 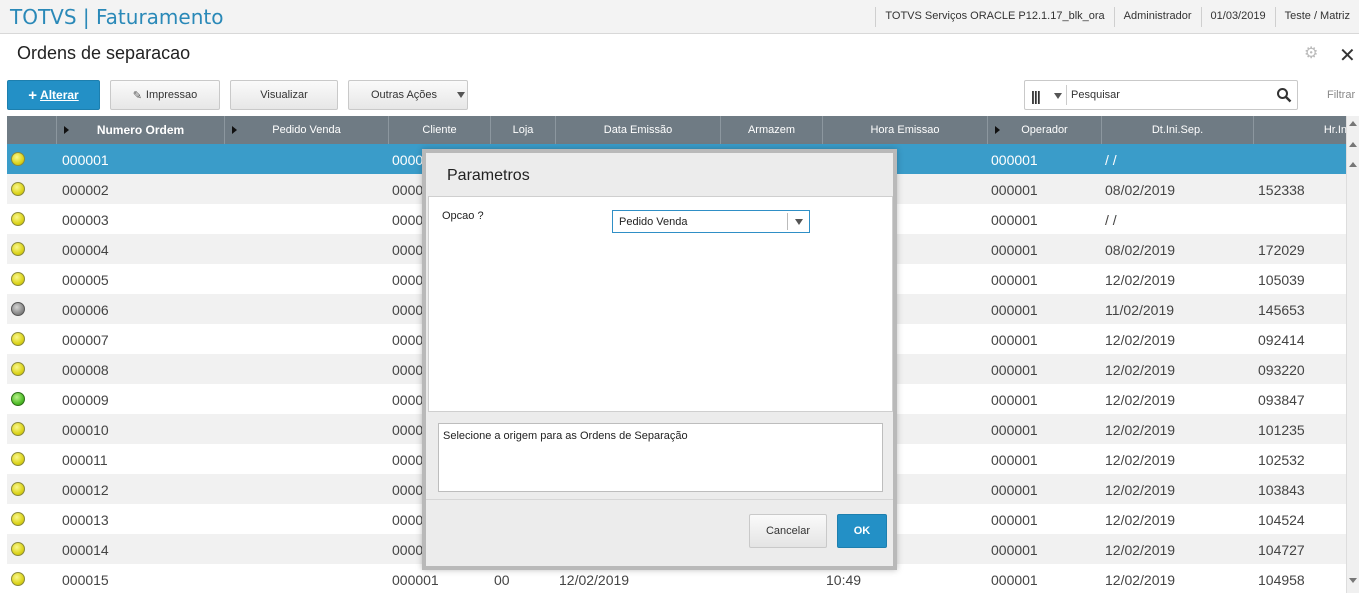 What do you see at coordinates (85, 430) in the screenshot?
I see `cell-numero-ordem: 000010` at bounding box center [85, 430].